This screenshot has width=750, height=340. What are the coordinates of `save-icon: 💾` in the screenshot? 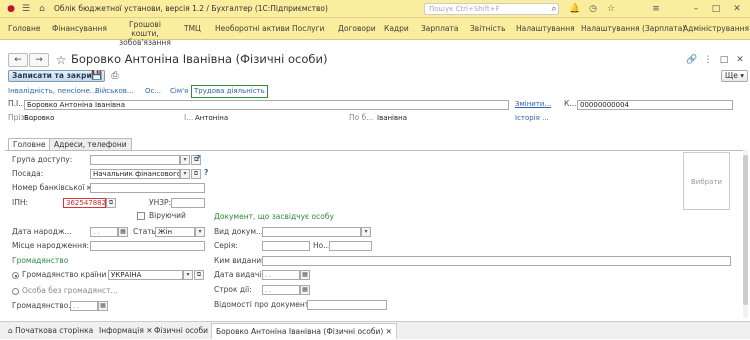 It's located at (97, 76).